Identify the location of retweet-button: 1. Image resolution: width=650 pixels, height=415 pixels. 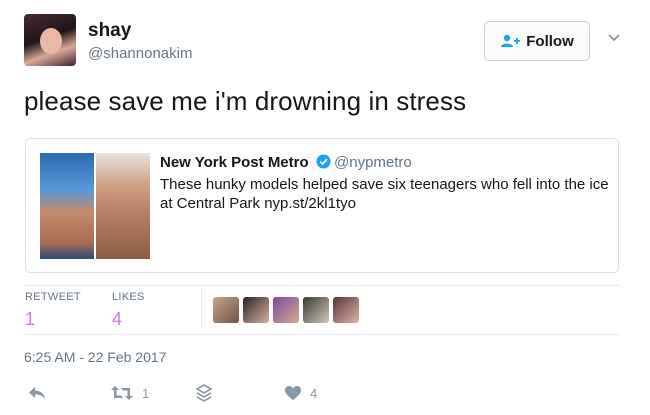
(129, 393).